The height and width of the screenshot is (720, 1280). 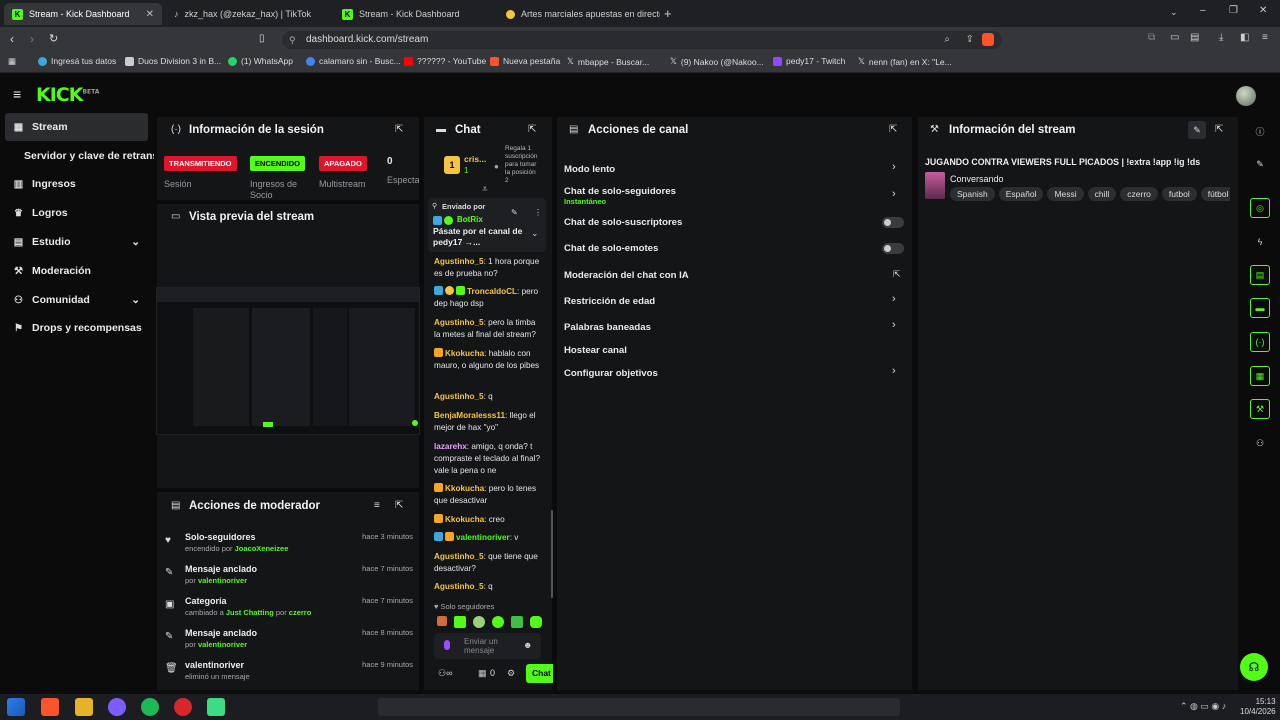 I want to click on back-icon: ‹, so click(x=12, y=39).